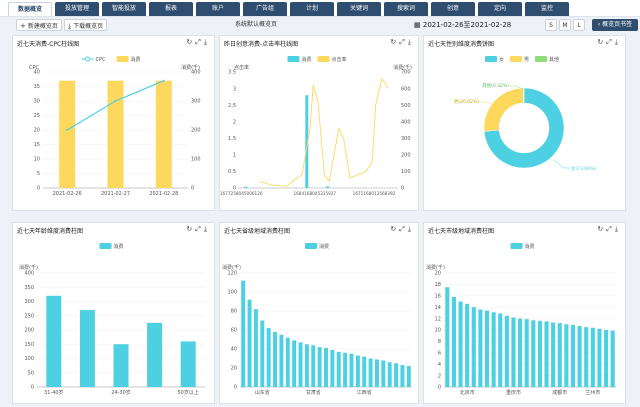 Image resolution: width=640 pixels, height=407 pixels. What do you see at coordinates (406, 9) in the screenshot?
I see `tab-8: 搜索词` at bounding box center [406, 9].